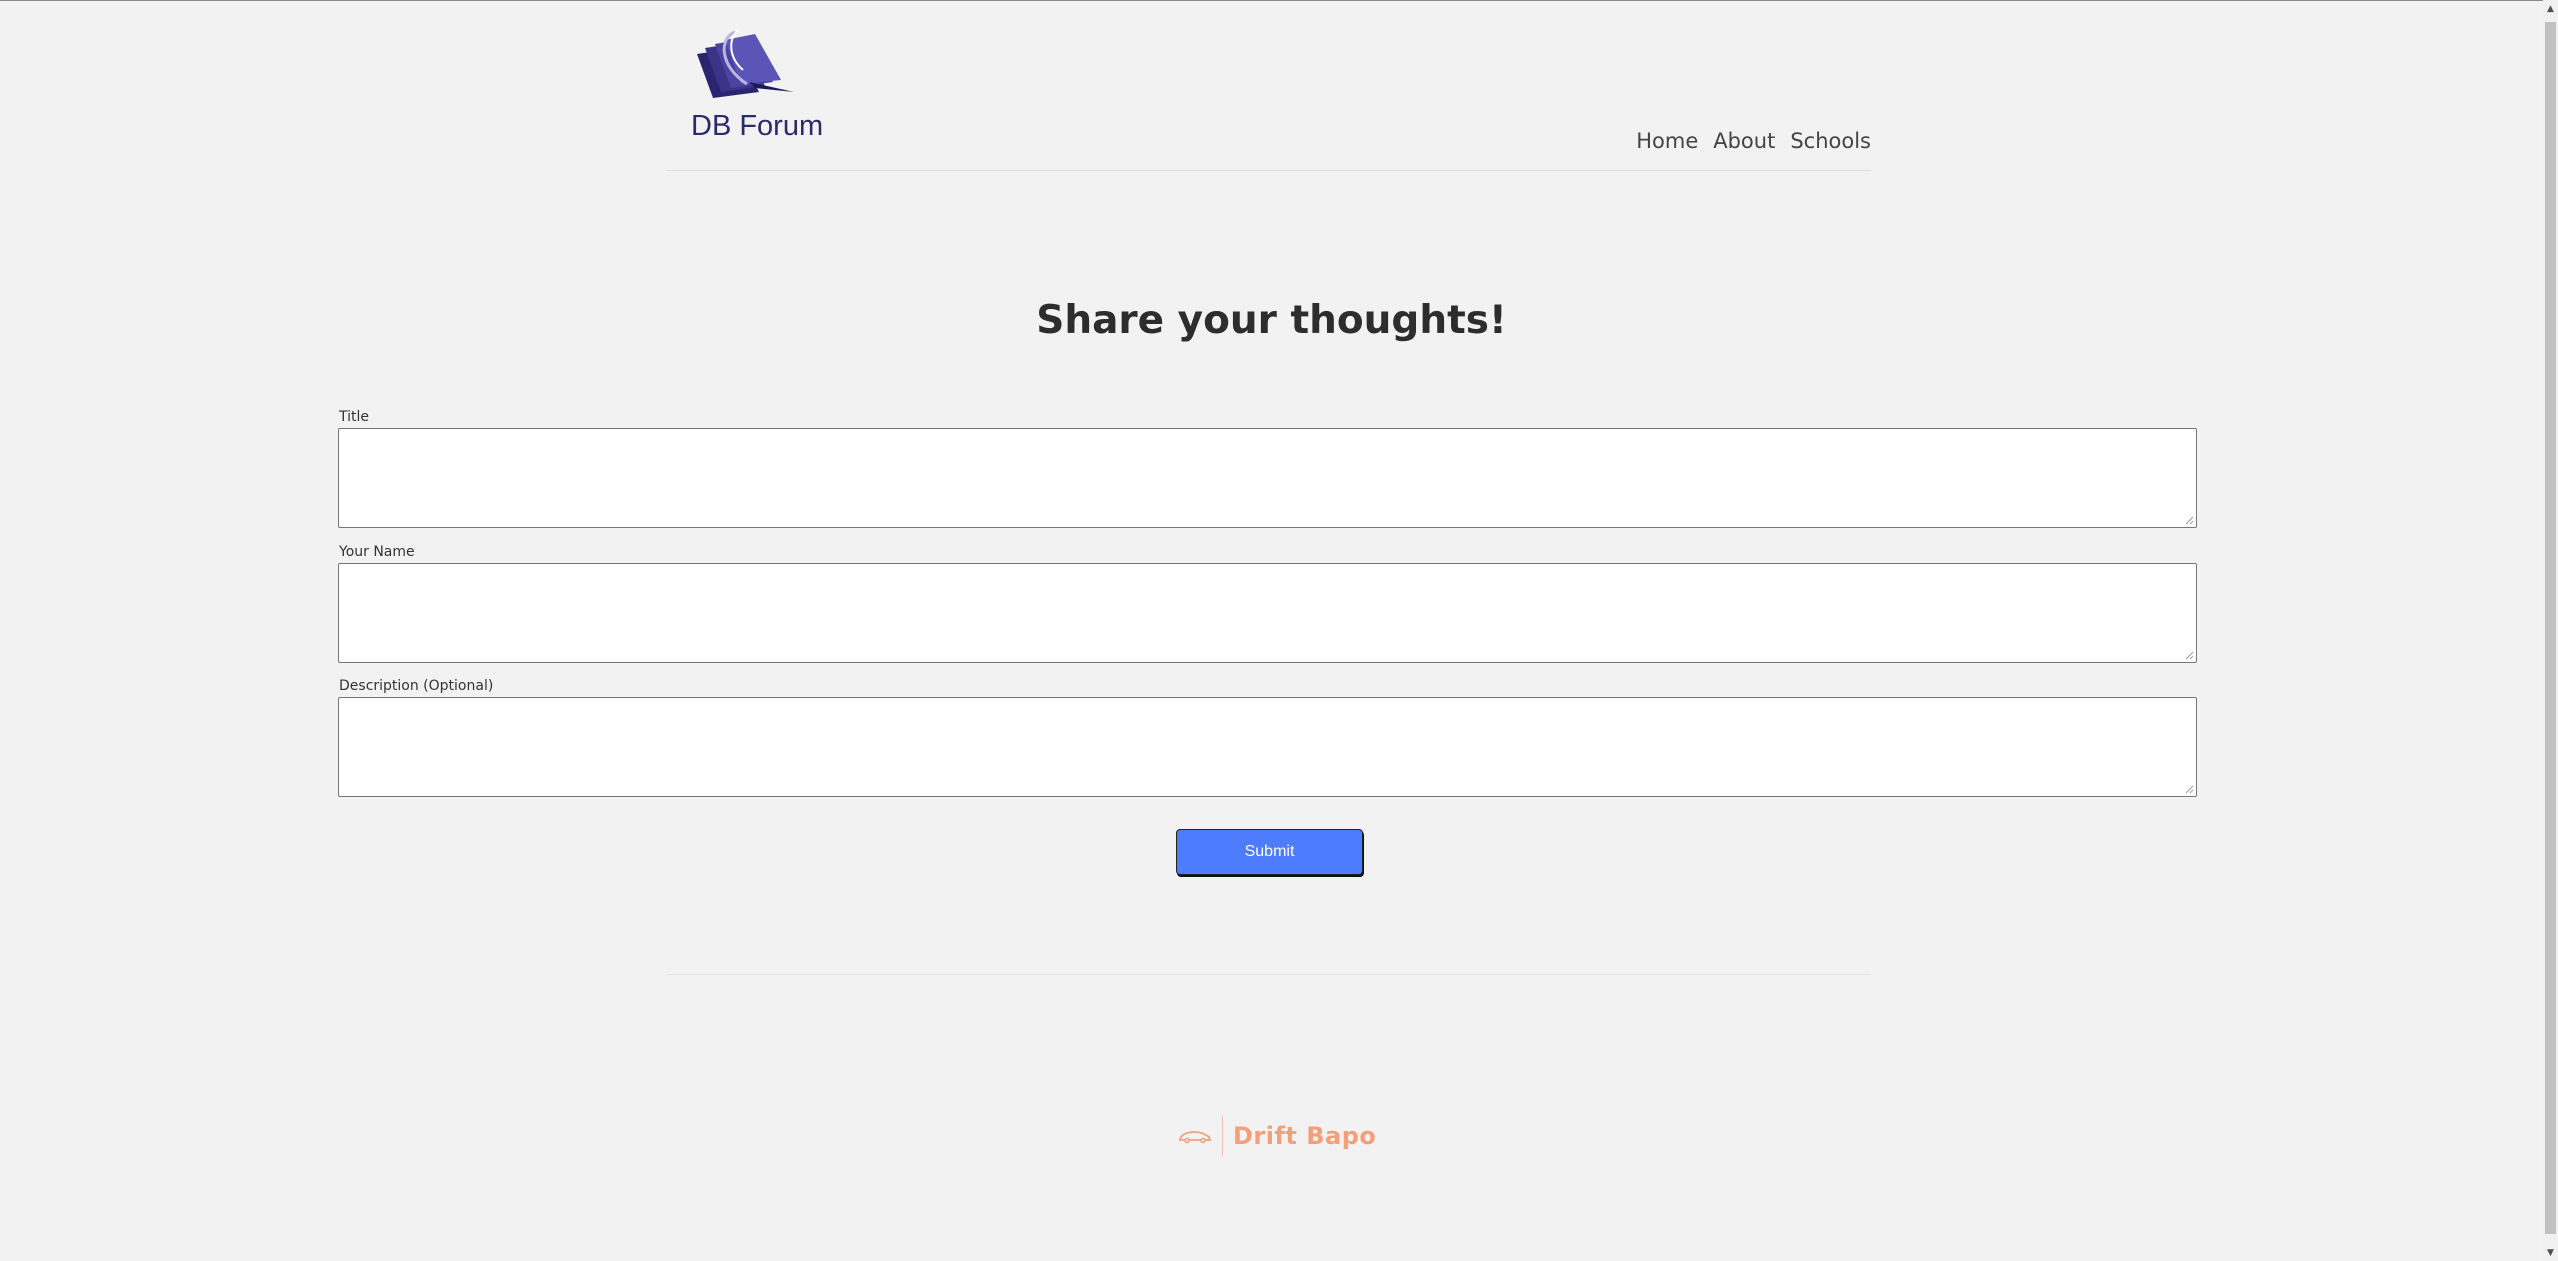  I want to click on your-name-field, so click(1267, 613).